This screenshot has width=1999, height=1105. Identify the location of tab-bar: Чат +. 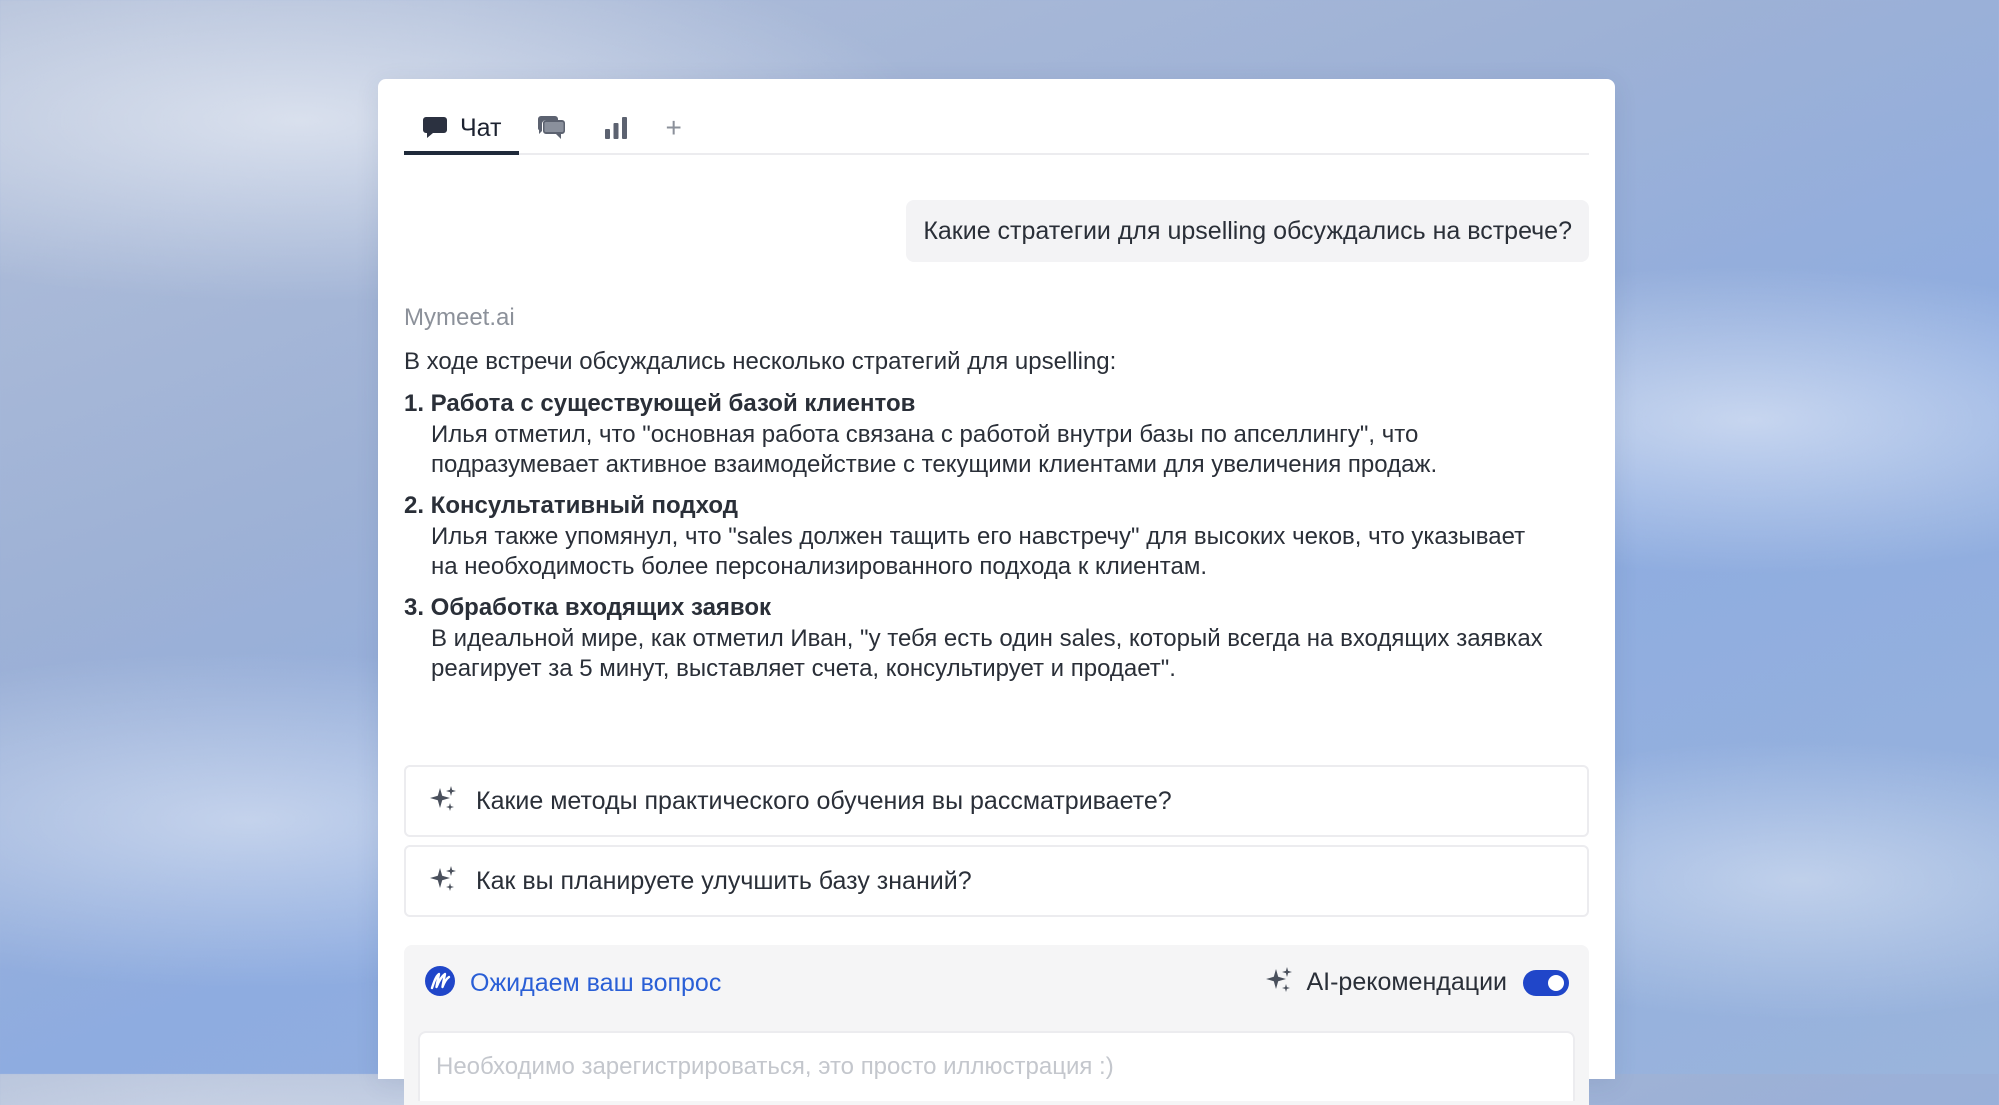
(996, 130).